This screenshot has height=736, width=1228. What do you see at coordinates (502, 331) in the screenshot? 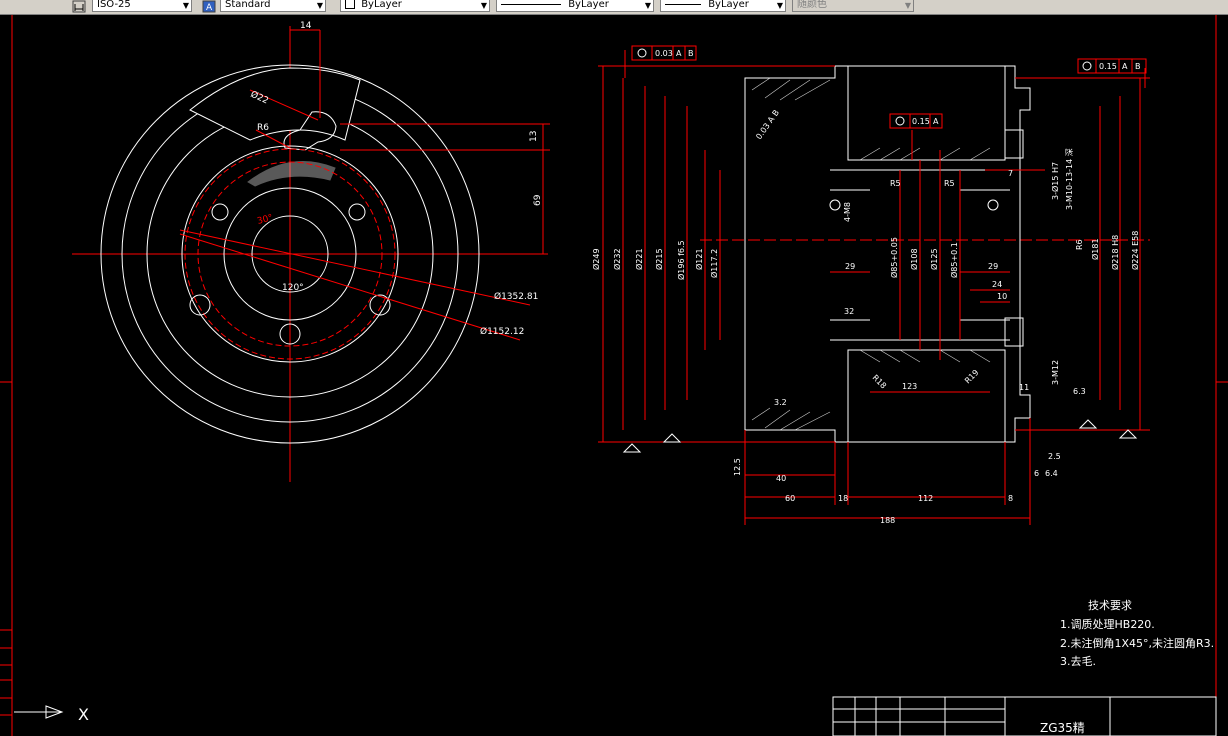
I see `dia-1152-text: Ø1152.12` at bounding box center [502, 331].